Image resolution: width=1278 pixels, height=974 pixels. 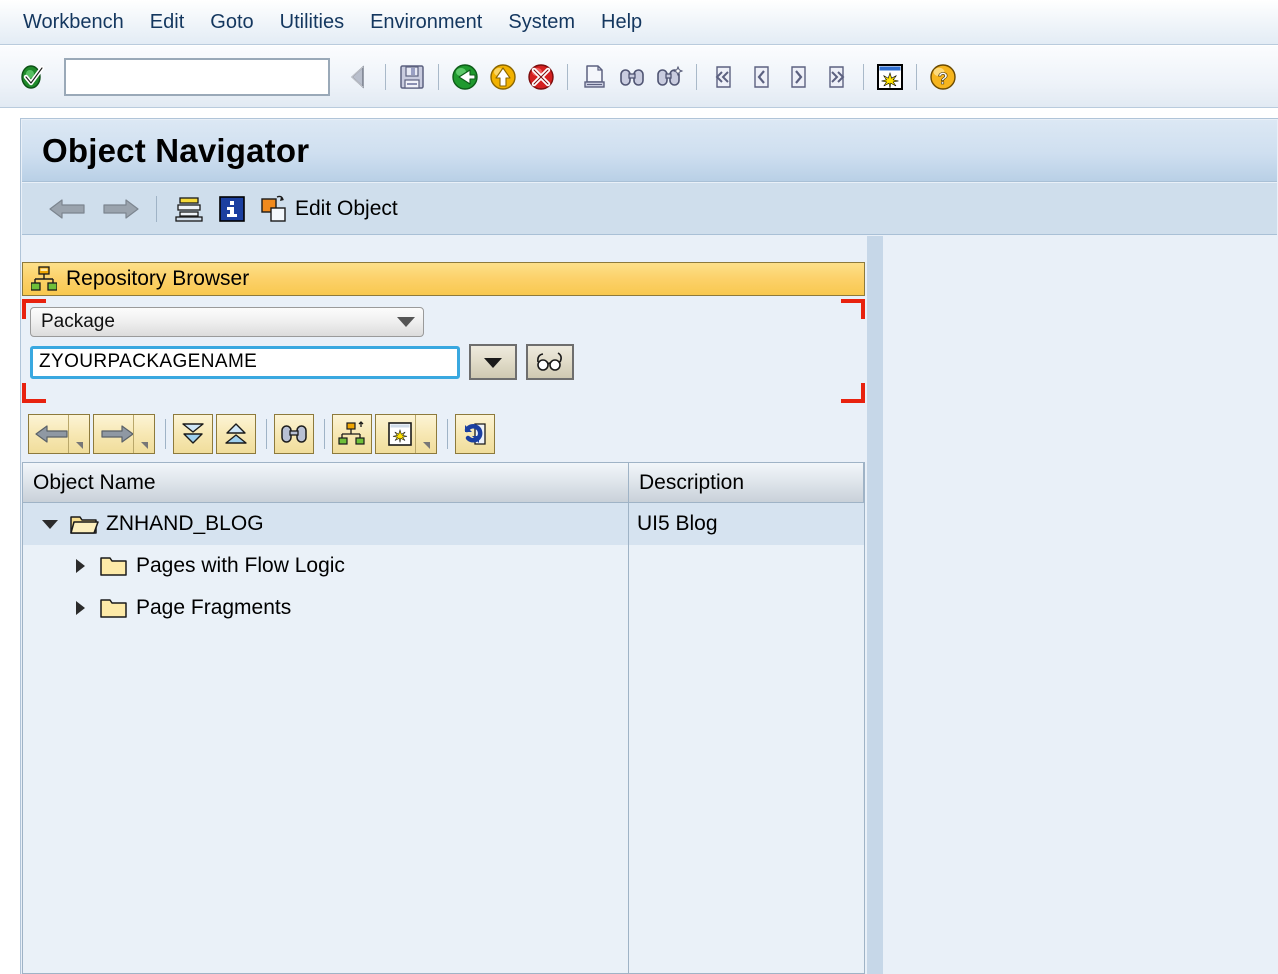 I want to click on object-list-button, so click(x=352, y=434).